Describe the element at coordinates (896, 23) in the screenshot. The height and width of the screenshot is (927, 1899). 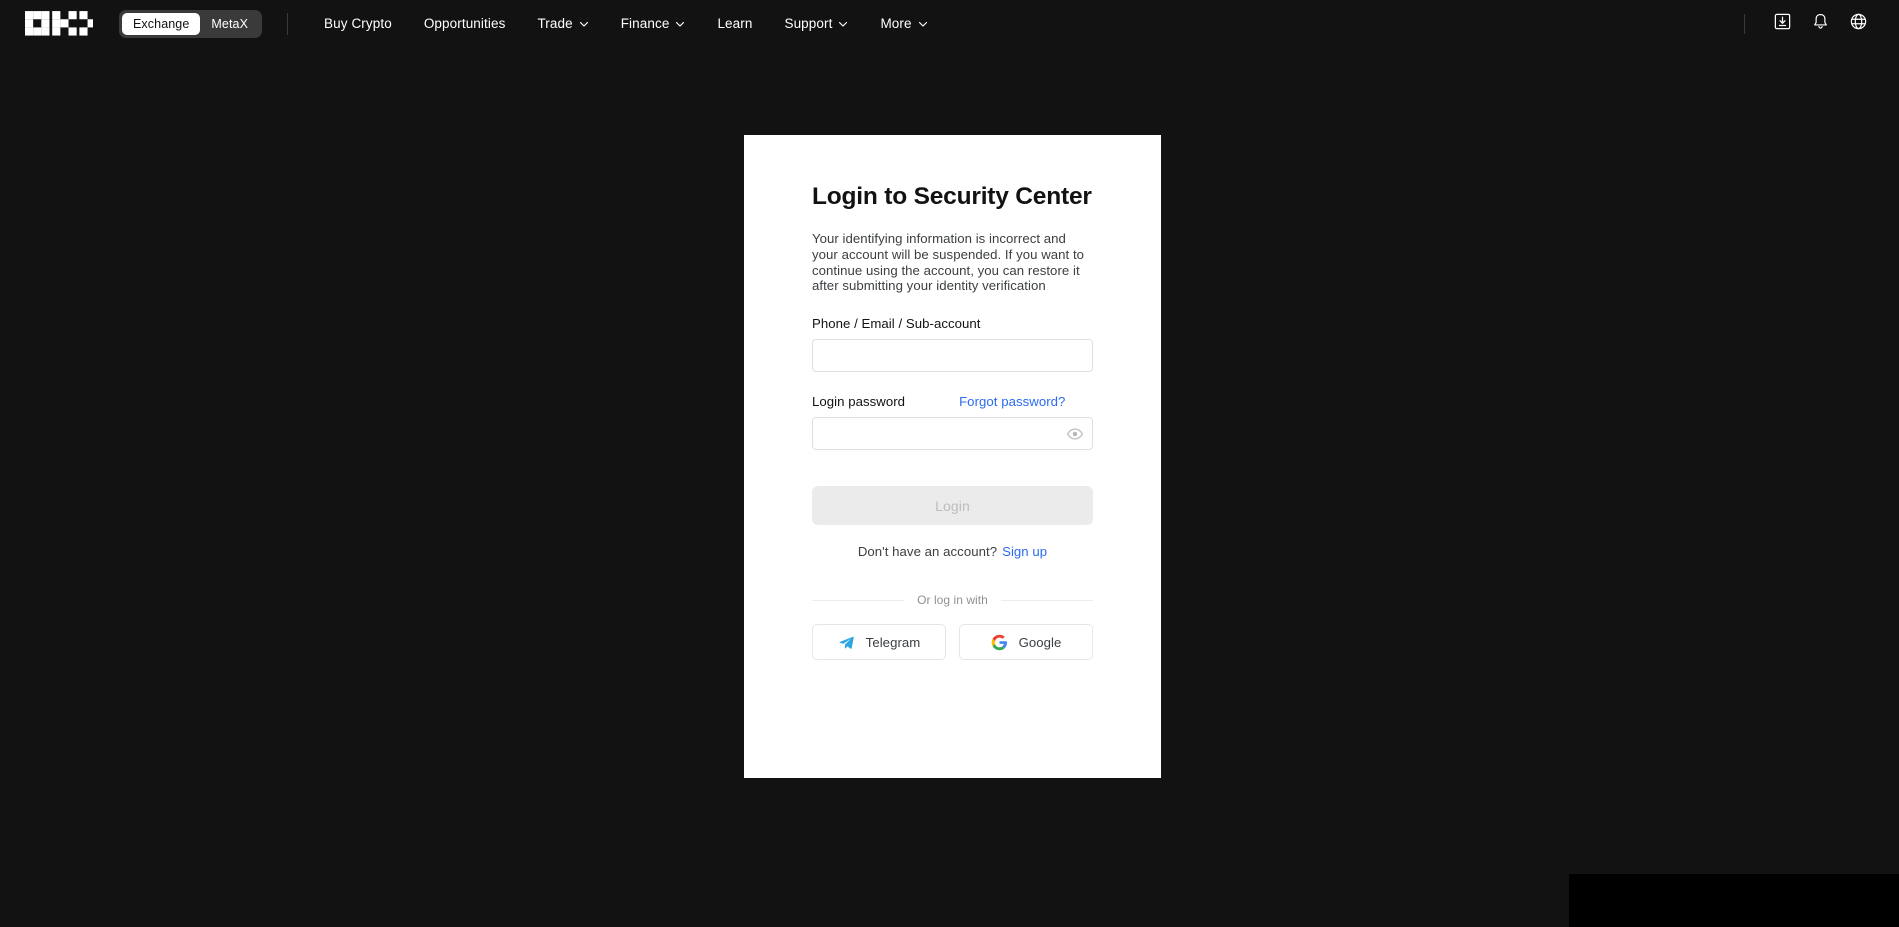
I see `nav-label: More` at that location.